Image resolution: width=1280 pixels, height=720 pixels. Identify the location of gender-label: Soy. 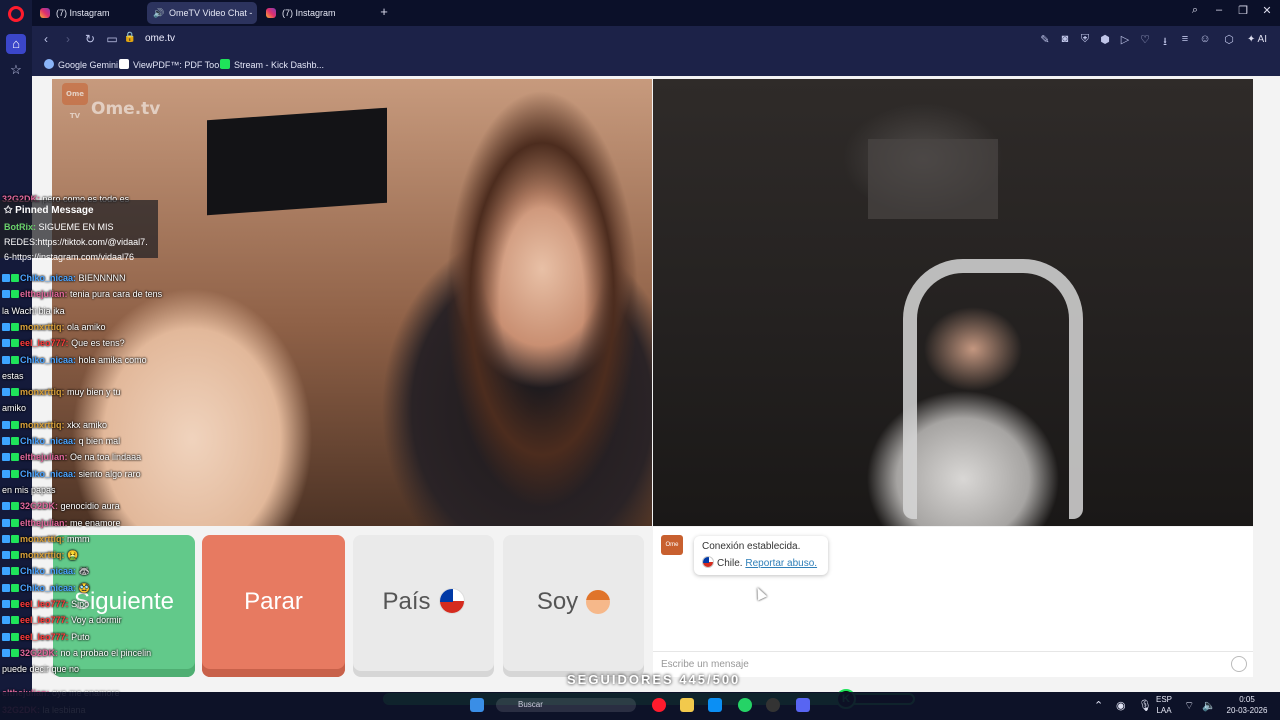
(557, 601).